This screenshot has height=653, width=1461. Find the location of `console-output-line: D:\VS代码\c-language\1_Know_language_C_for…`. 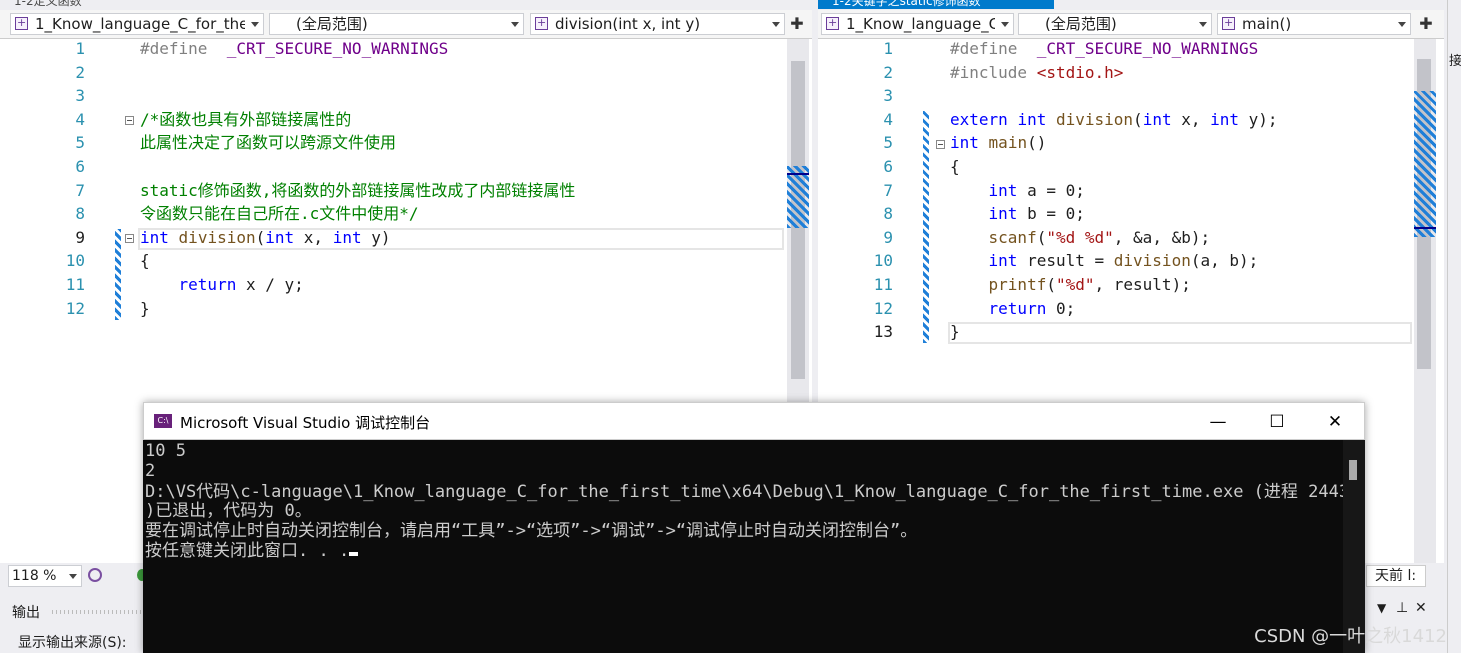

console-output-line: D:\VS代码\c-language\1_Know_language_C_for… is located at coordinates (745, 492).